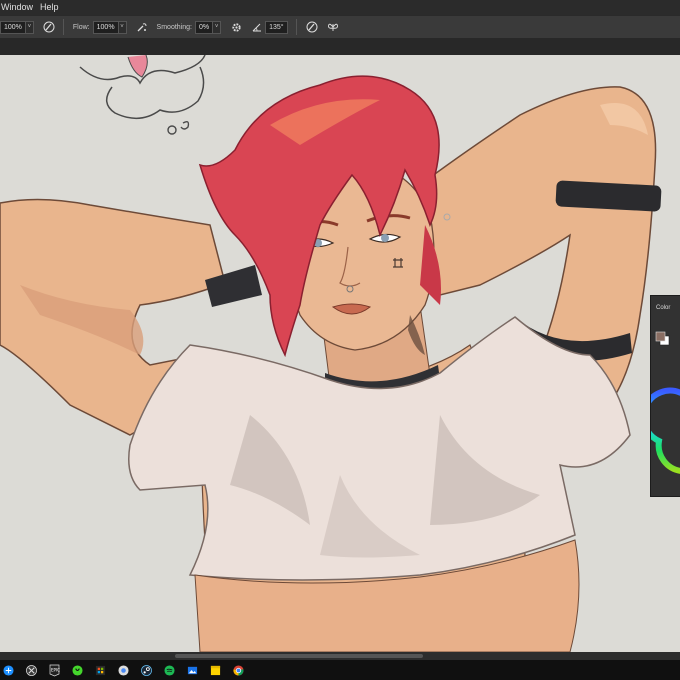 The width and height of the screenshot is (680, 680). I want to click on xbox-icon, so click(31, 670).